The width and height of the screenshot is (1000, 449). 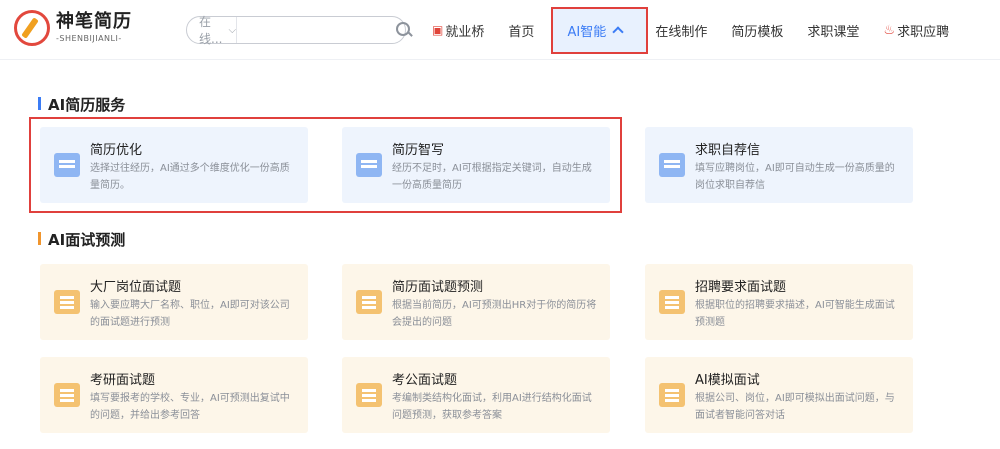 I want to click on search-input, so click(x=316, y=30).